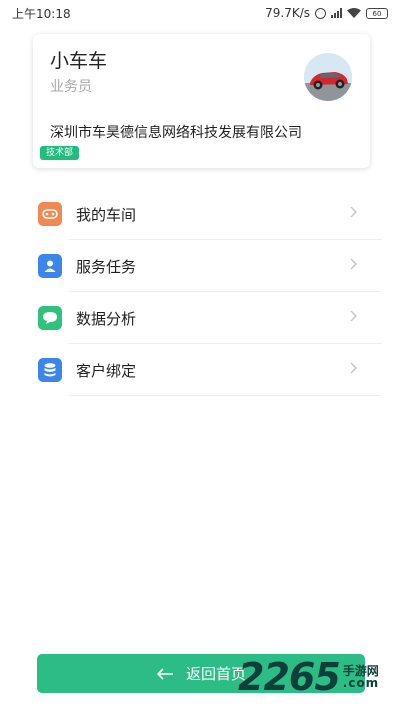 The image size is (400, 711). Describe the element at coordinates (71, 87) in the screenshot. I see `user-role: 业务员` at that location.